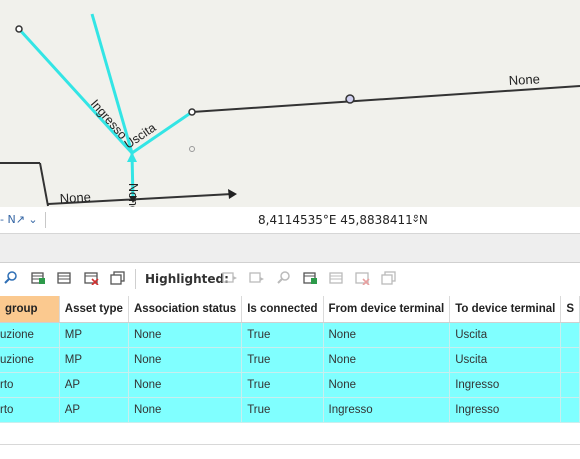 The image size is (580, 459). Describe the element at coordinates (192, 149) in the screenshot. I see `device-point` at that location.